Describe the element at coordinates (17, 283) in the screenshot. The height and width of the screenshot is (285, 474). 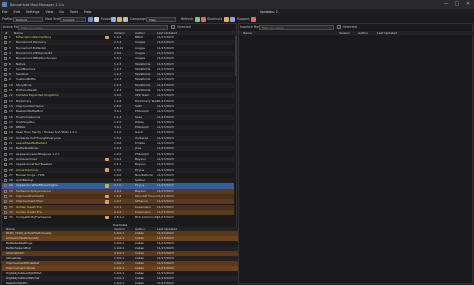
I see `override-name: RealisticModfix` at that location.